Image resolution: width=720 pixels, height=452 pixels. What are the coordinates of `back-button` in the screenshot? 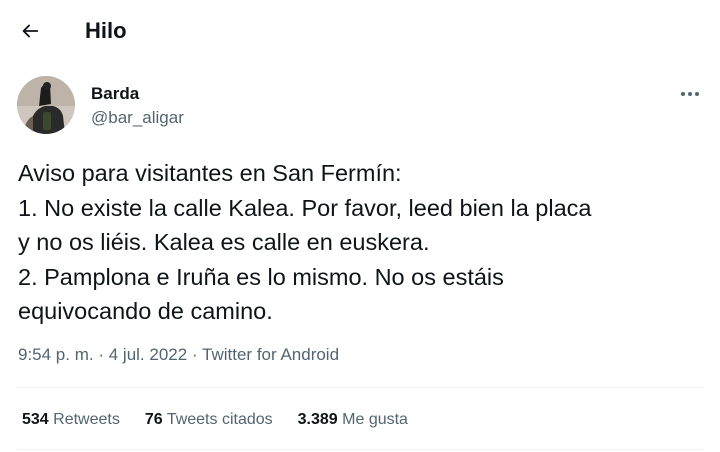 It's located at (30, 31).